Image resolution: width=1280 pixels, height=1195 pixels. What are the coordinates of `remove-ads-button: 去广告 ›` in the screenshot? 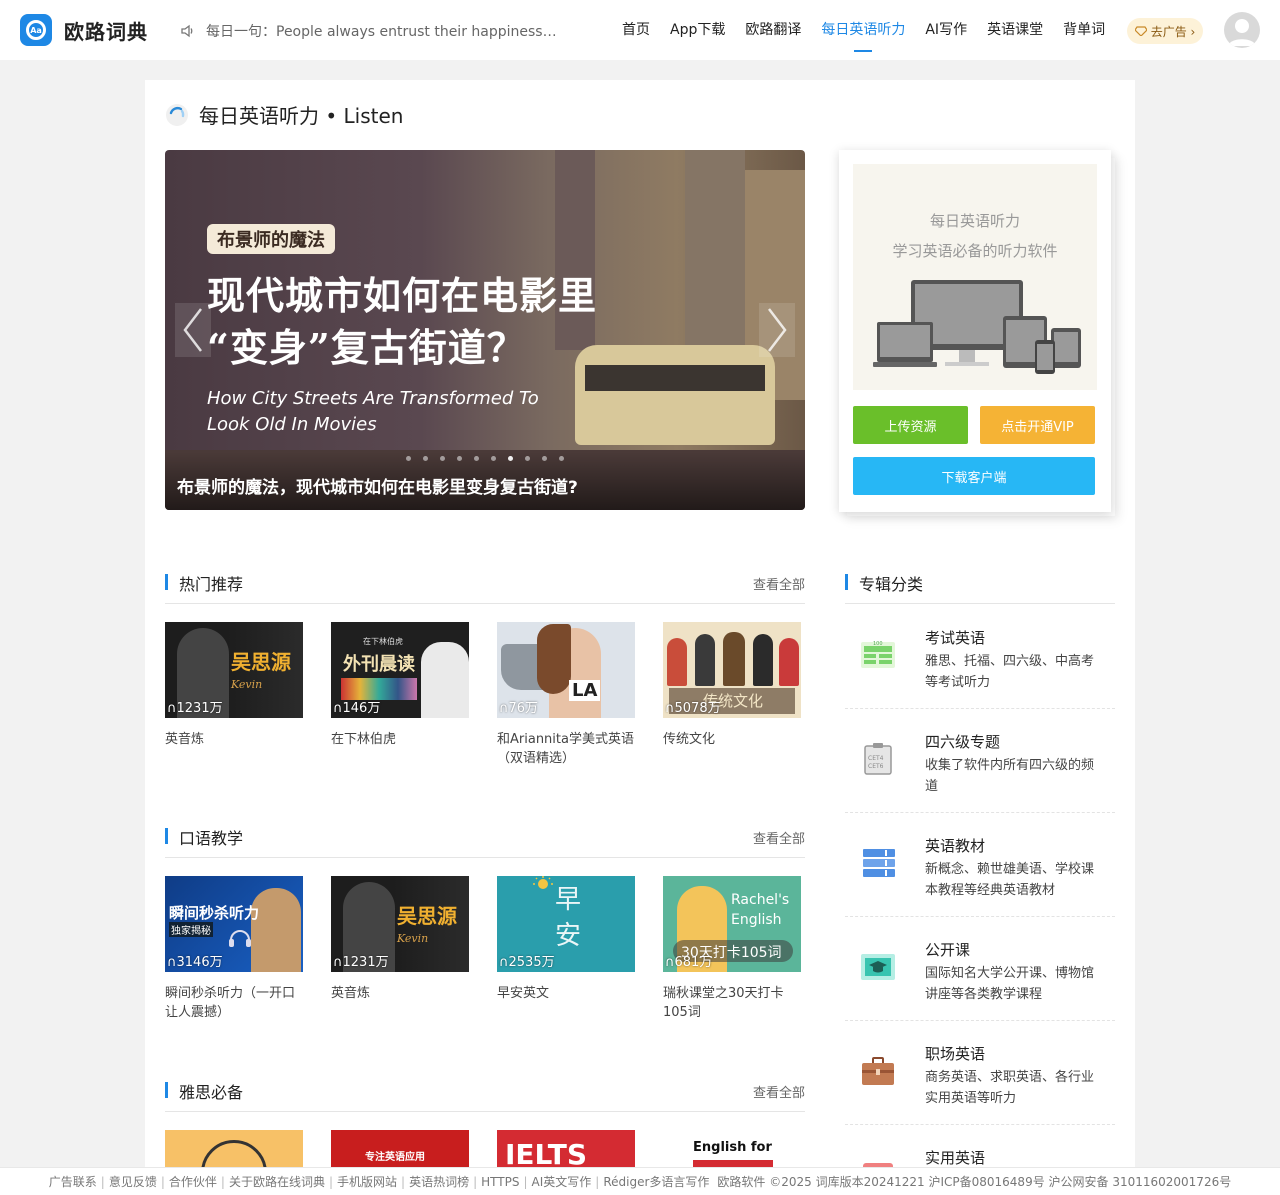 It's located at (1165, 31).